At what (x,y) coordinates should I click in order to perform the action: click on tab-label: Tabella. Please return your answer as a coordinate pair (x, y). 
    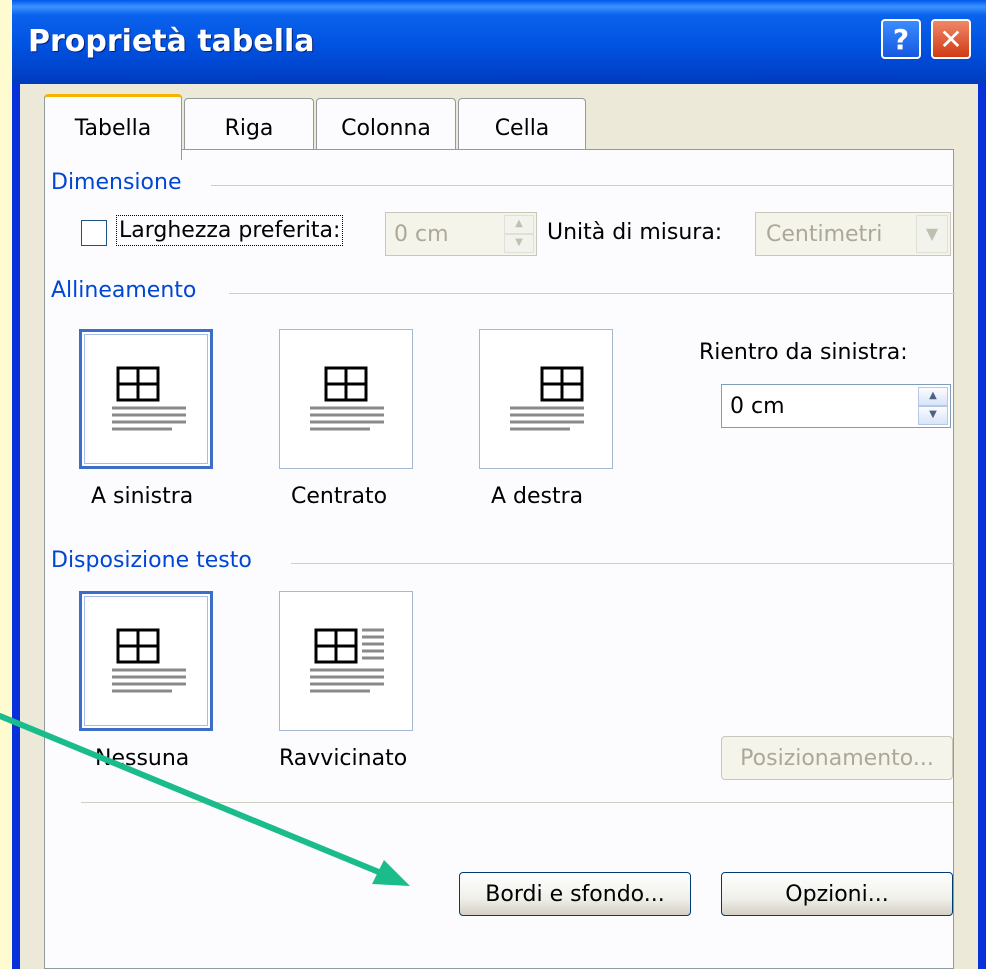
    Looking at the image, I should click on (113, 128).